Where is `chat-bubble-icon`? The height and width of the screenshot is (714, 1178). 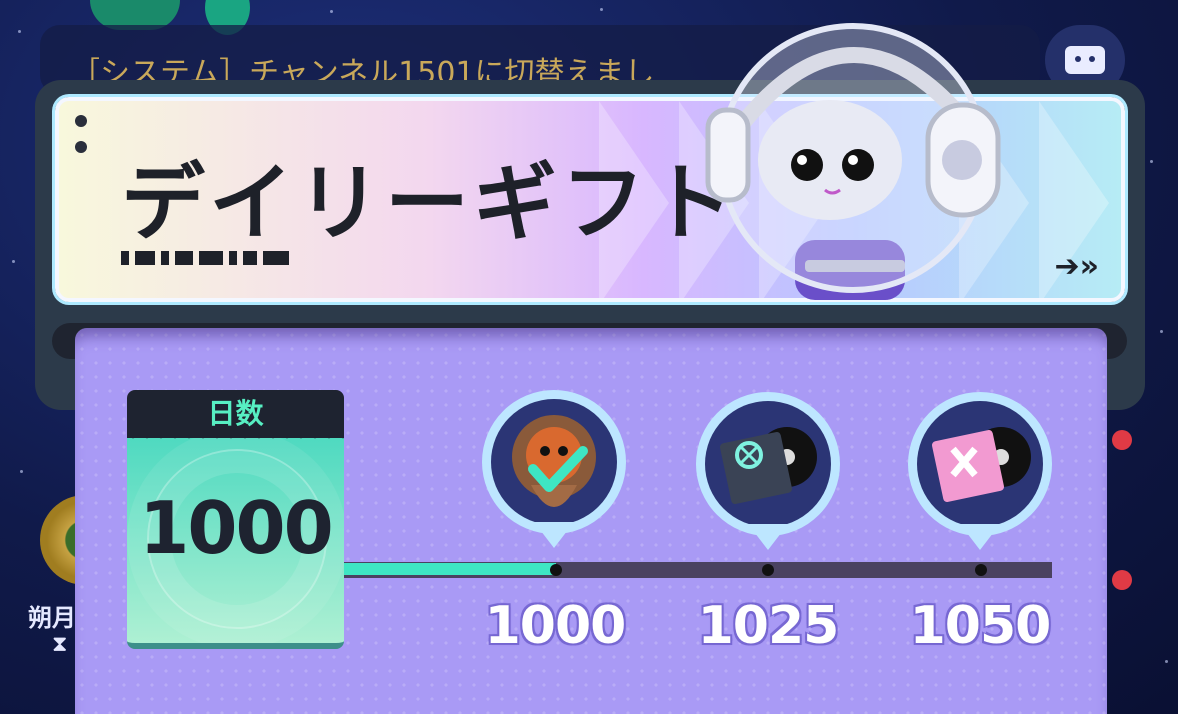 chat-bubble-icon is located at coordinates (1085, 60).